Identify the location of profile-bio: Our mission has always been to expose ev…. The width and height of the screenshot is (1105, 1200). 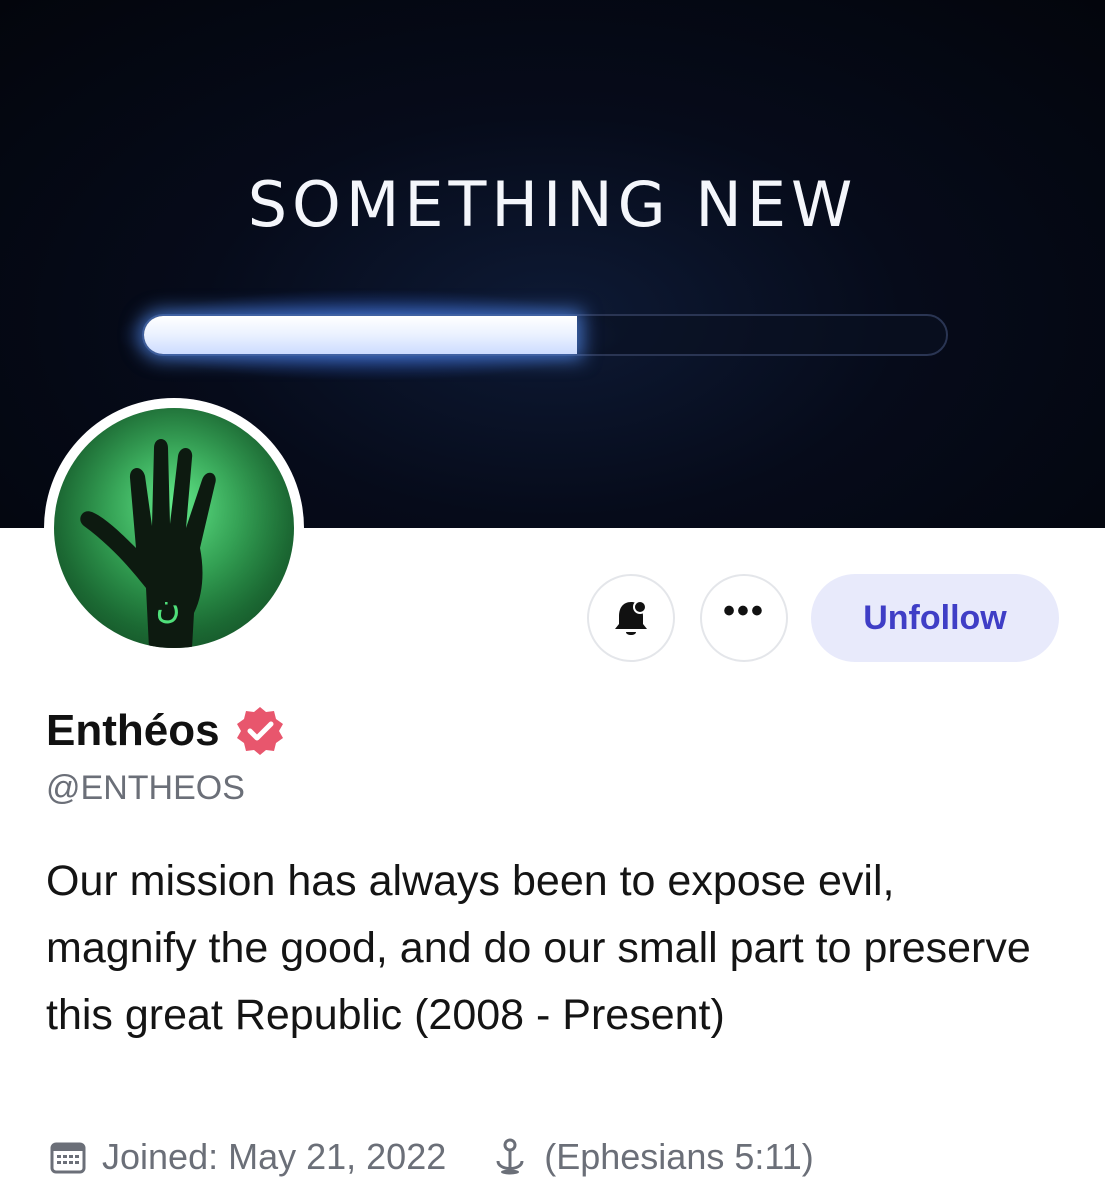
(538, 948).